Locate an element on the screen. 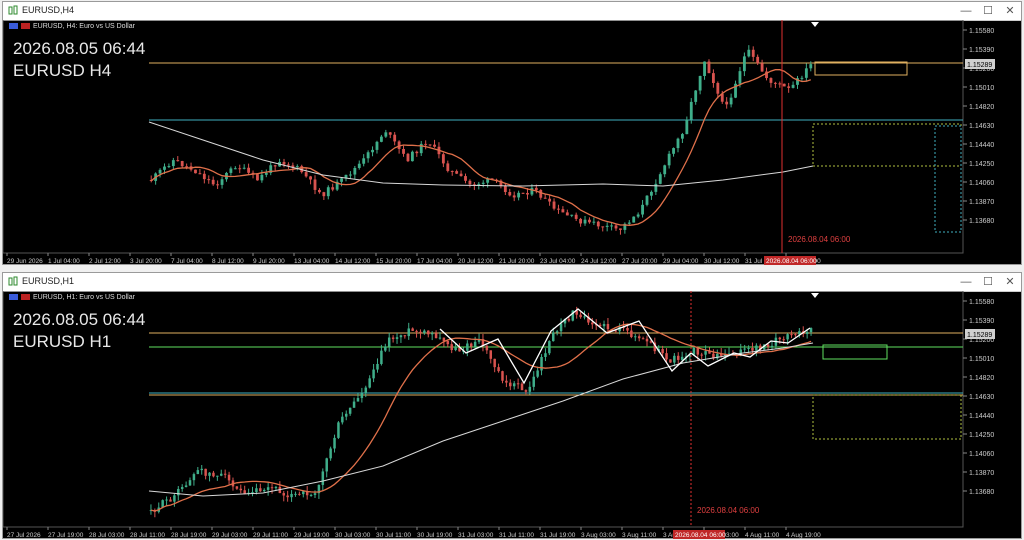 The image size is (1024, 540). price-label: 1.14060 is located at coordinates (981, 454).